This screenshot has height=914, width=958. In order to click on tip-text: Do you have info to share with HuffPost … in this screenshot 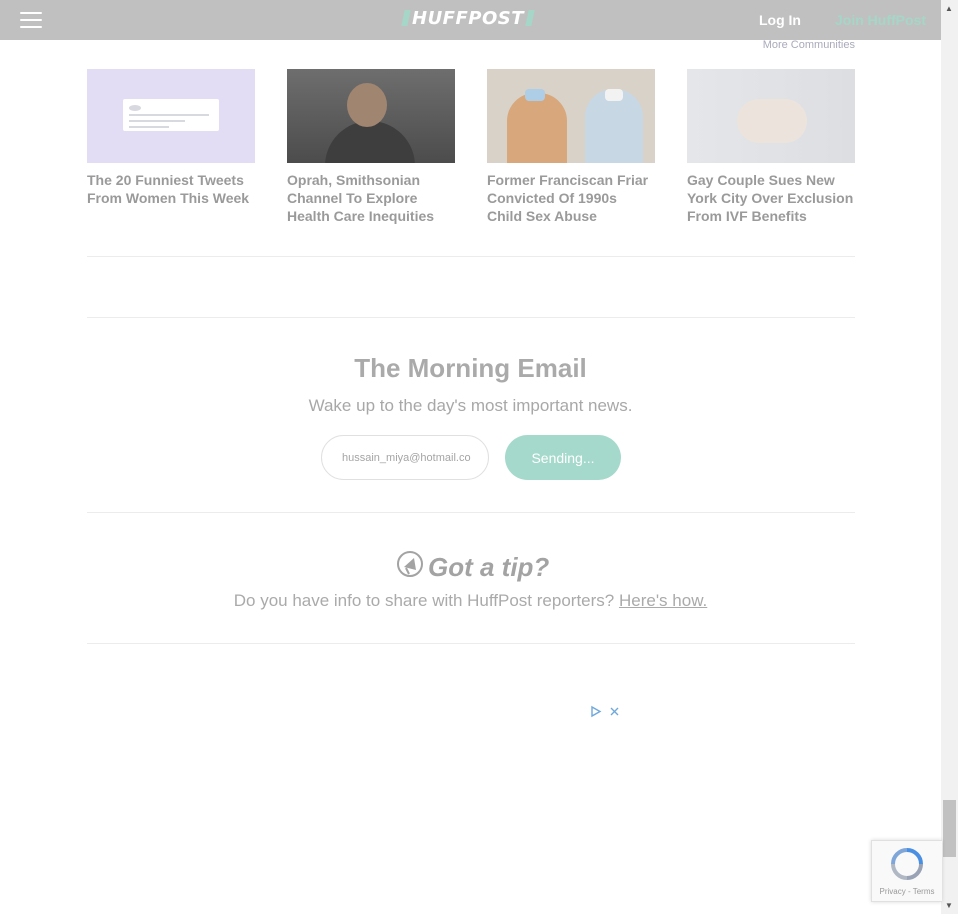, I will do `click(424, 600)`.